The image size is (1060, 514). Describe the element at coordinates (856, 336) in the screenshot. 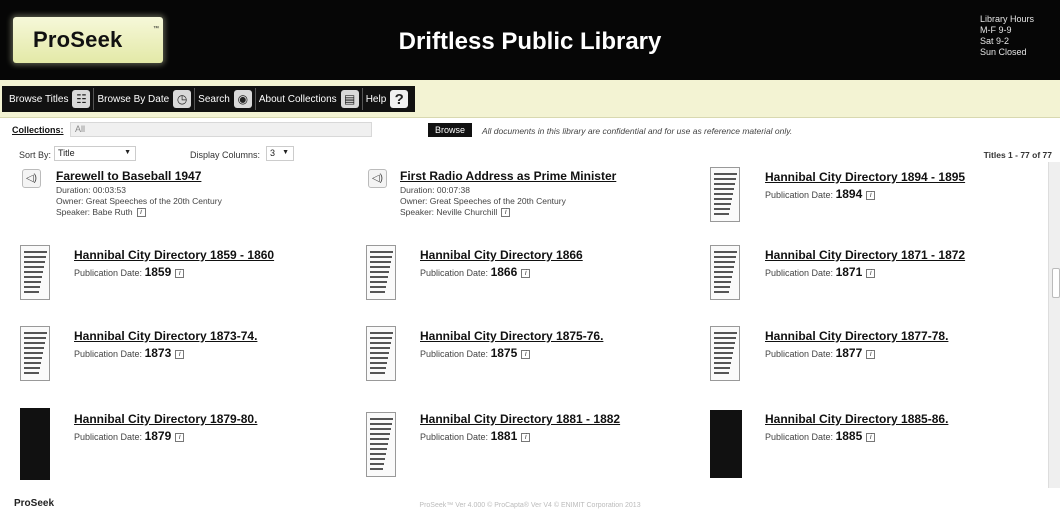

I see `item-title: Hannibal City Directory 1877-78.` at that location.